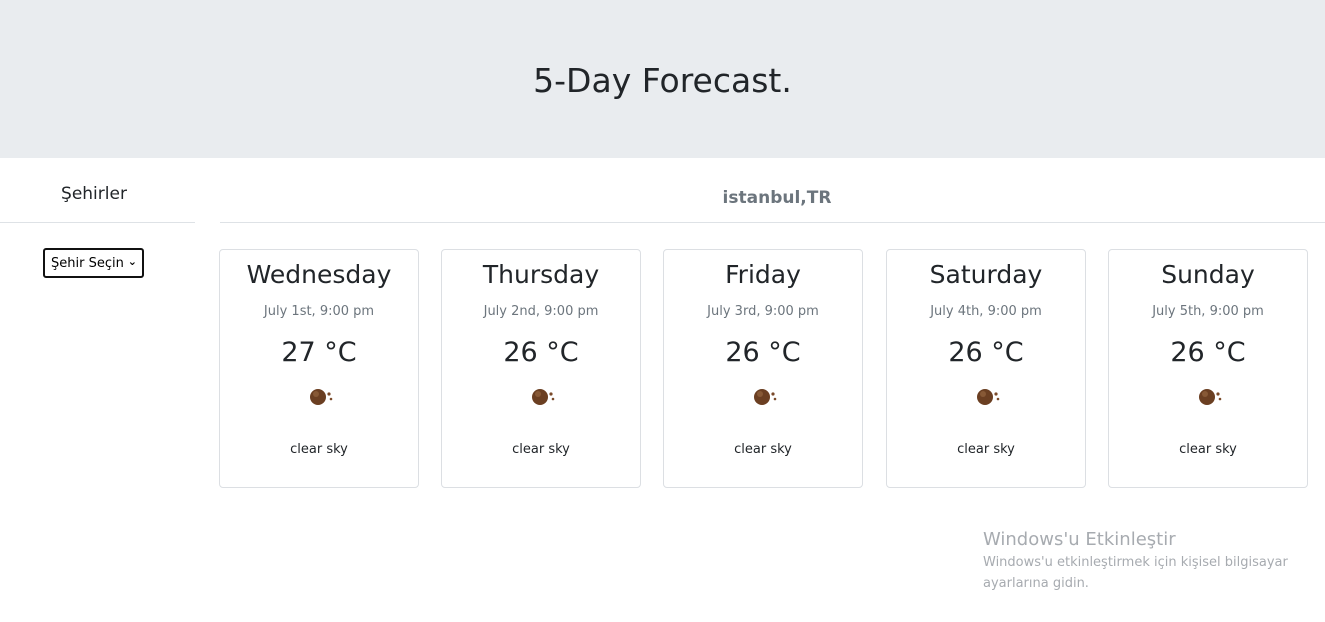 The width and height of the screenshot is (1325, 622). I want to click on forecast-date: July 1st, 9:00 pm, so click(319, 311).